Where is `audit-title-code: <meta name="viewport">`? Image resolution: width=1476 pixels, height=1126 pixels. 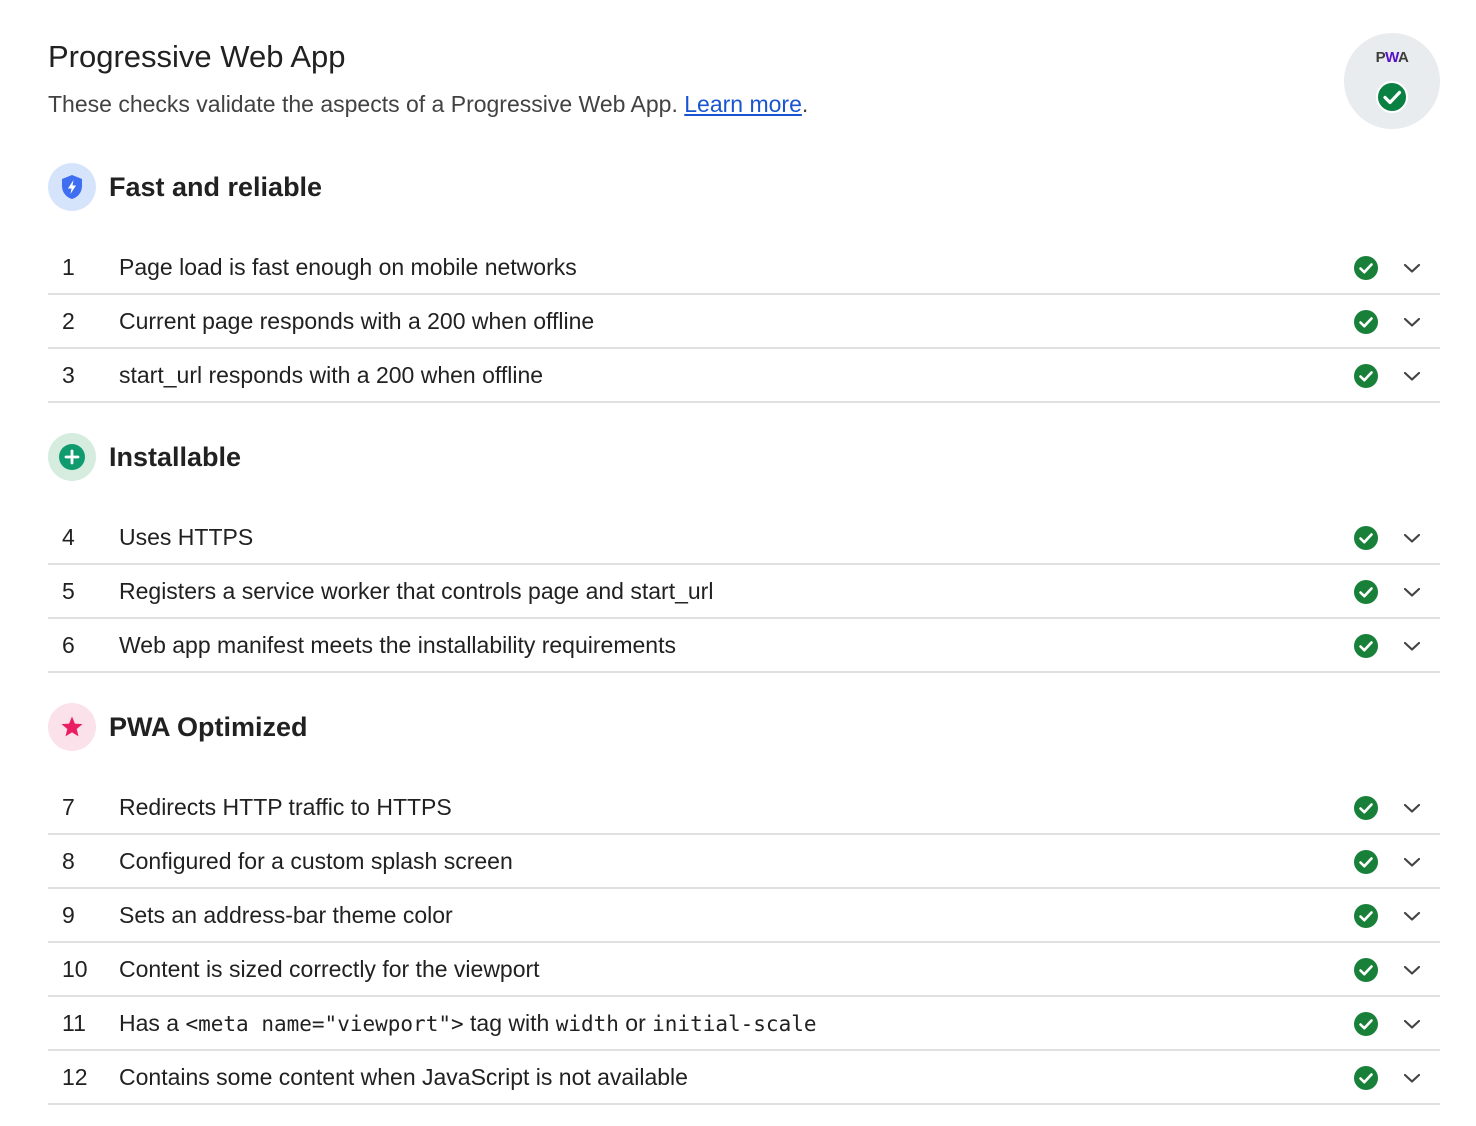
audit-title-code: <meta name="viewport"> is located at coordinates (324, 1023).